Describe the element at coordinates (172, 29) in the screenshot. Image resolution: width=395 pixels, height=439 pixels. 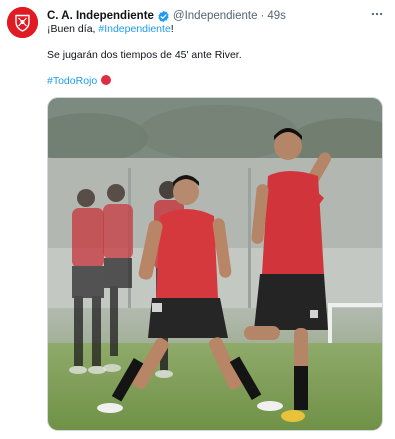
I see `greeting-suffix: !` at that location.